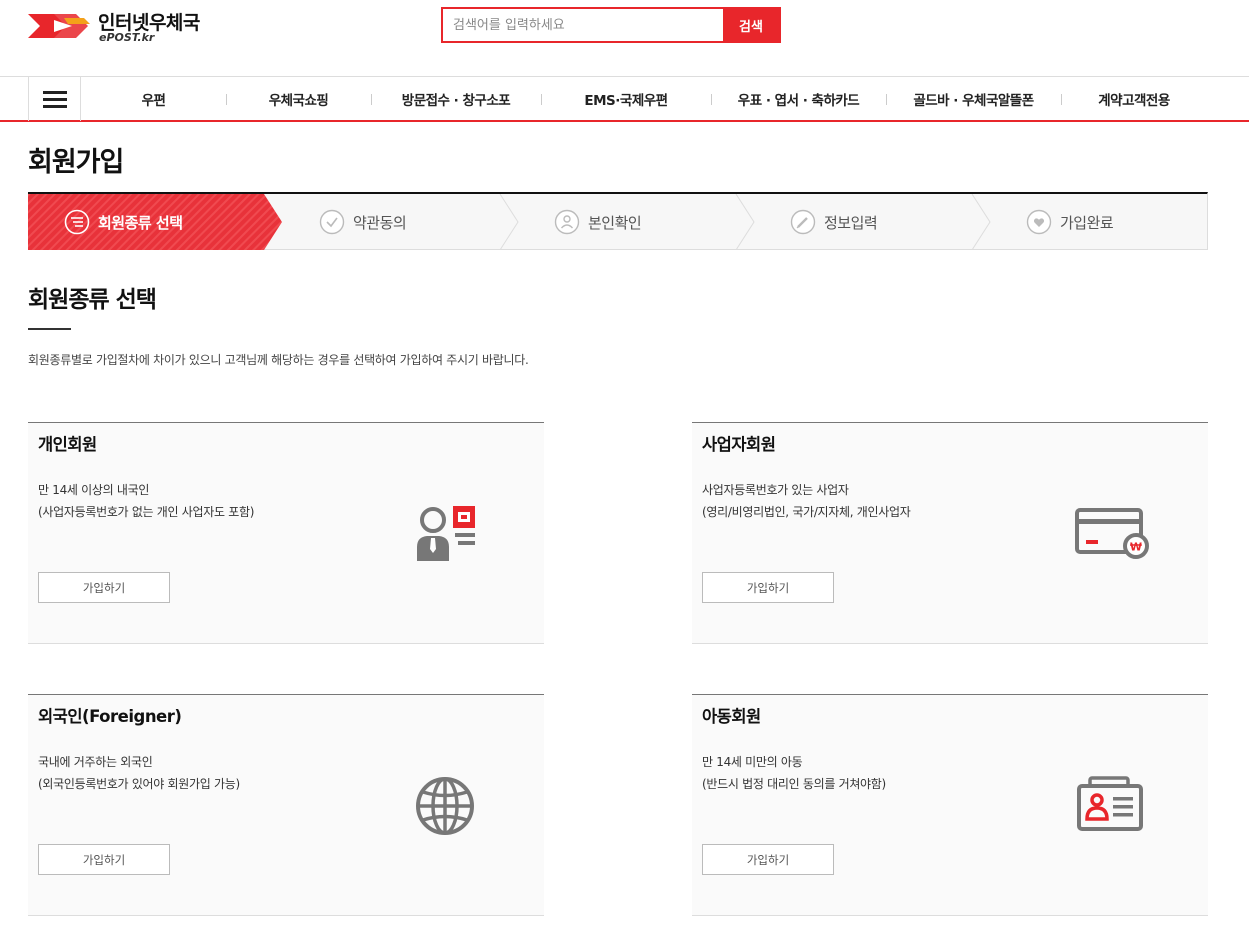 This screenshot has width=1249, height=933. Describe the element at coordinates (76, 162) in the screenshot. I see `page-title: 회원가입` at that location.